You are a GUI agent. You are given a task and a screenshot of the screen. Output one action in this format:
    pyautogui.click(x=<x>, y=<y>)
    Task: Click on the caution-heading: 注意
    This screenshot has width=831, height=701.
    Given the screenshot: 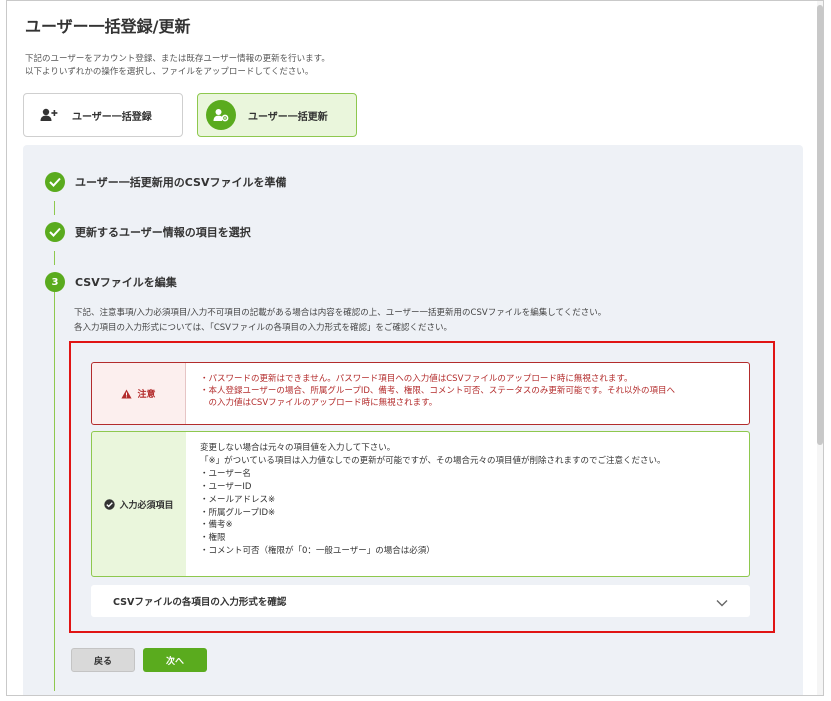 What is the action you would take?
    pyautogui.click(x=139, y=393)
    